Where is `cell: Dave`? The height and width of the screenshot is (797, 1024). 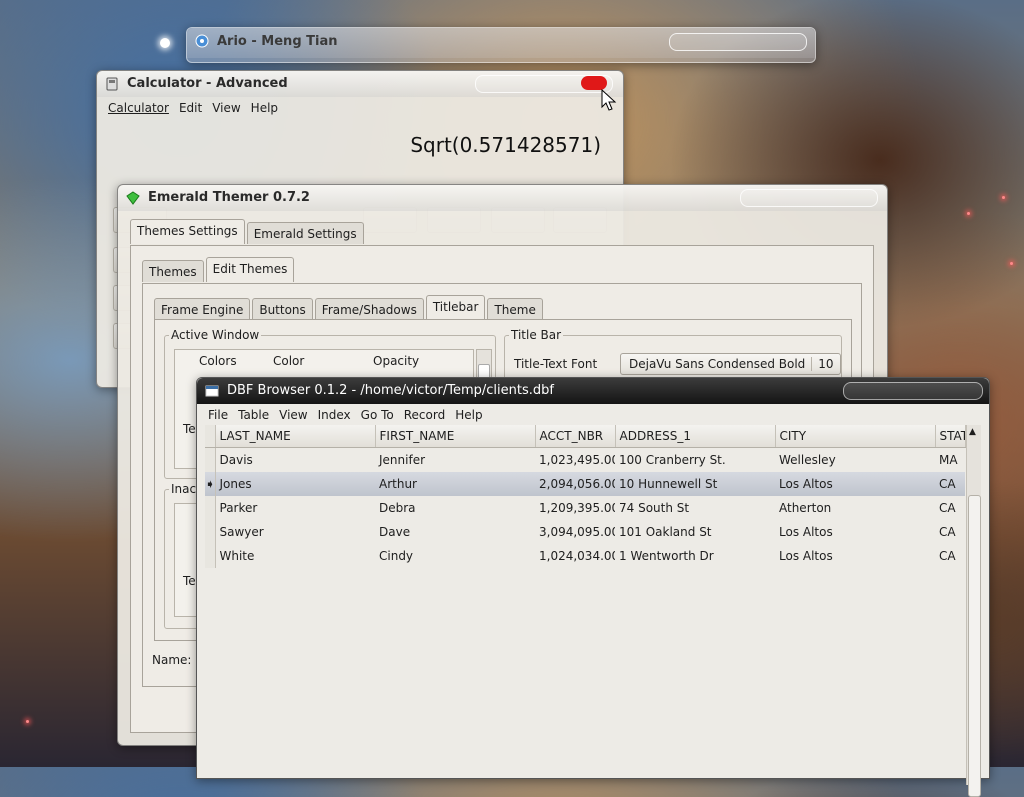 cell: Dave is located at coordinates (455, 532).